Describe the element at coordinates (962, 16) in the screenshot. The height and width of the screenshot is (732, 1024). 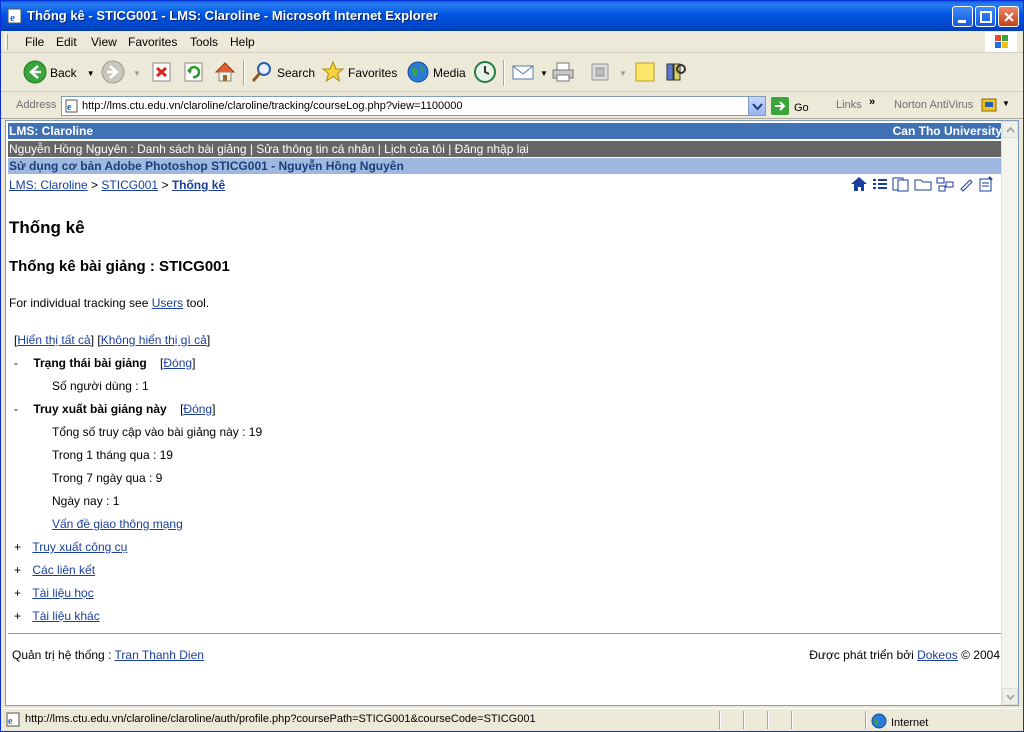
I see `minimize-button` at that location.